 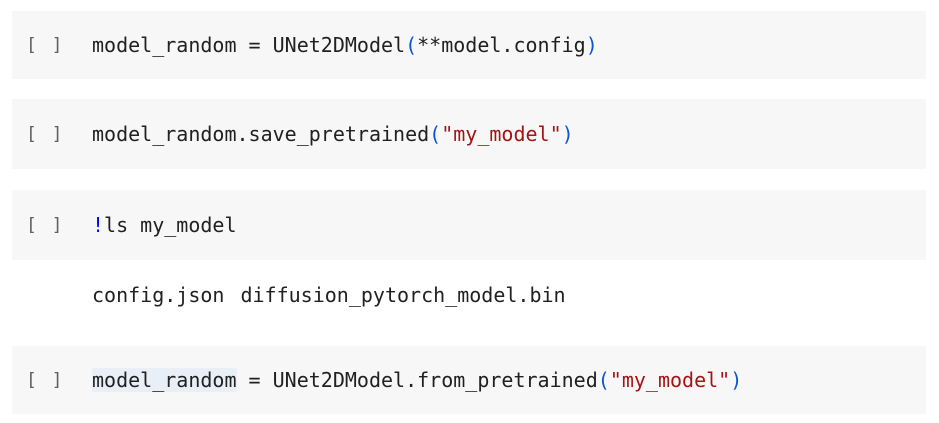 I want to click on code-token-call: UNet2DModel, so click(x=339, y=45).